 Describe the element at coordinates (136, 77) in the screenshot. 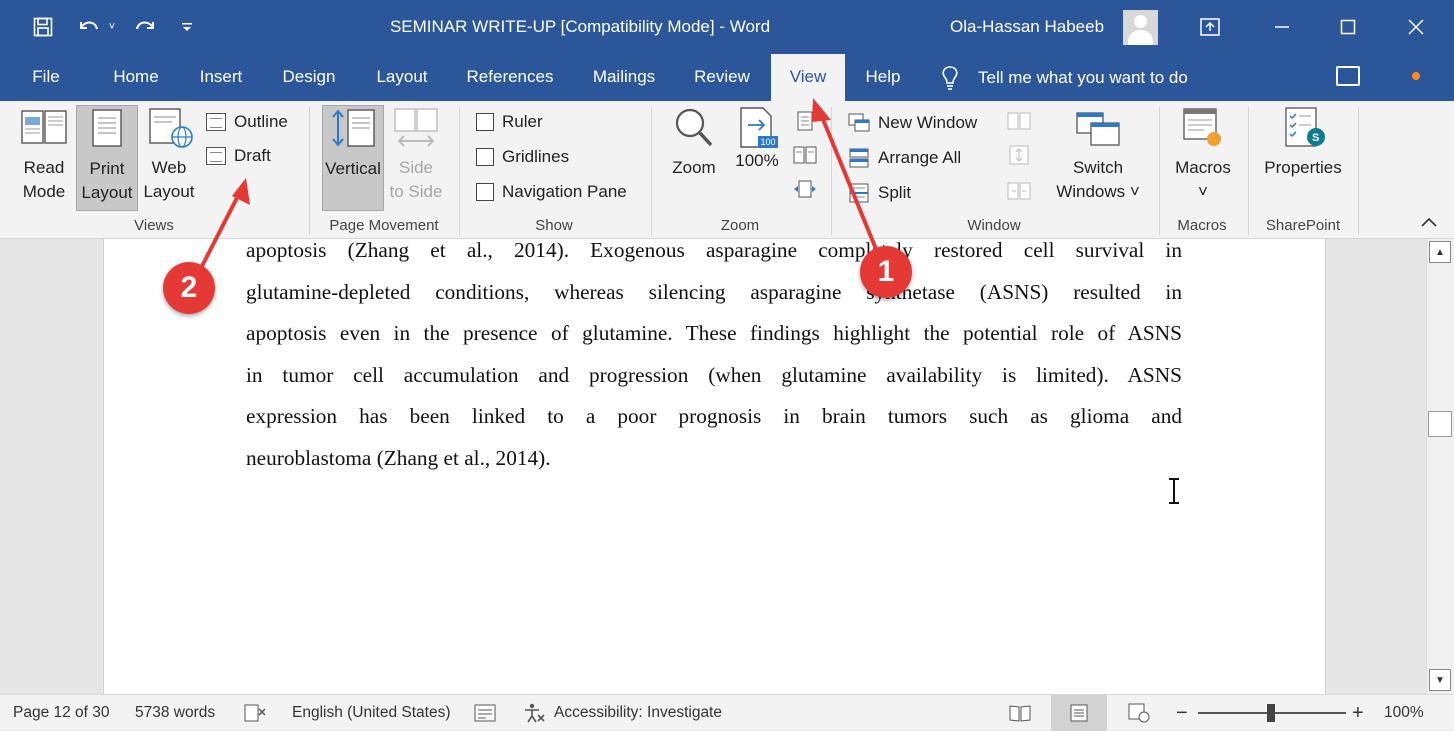

I see `tab-home: Home` at that location.